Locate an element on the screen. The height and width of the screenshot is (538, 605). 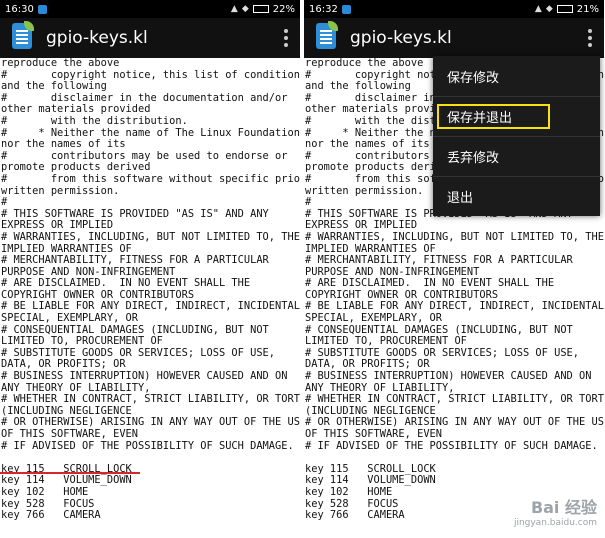
status-time: 16:32 is located at coordinates (323, 9).